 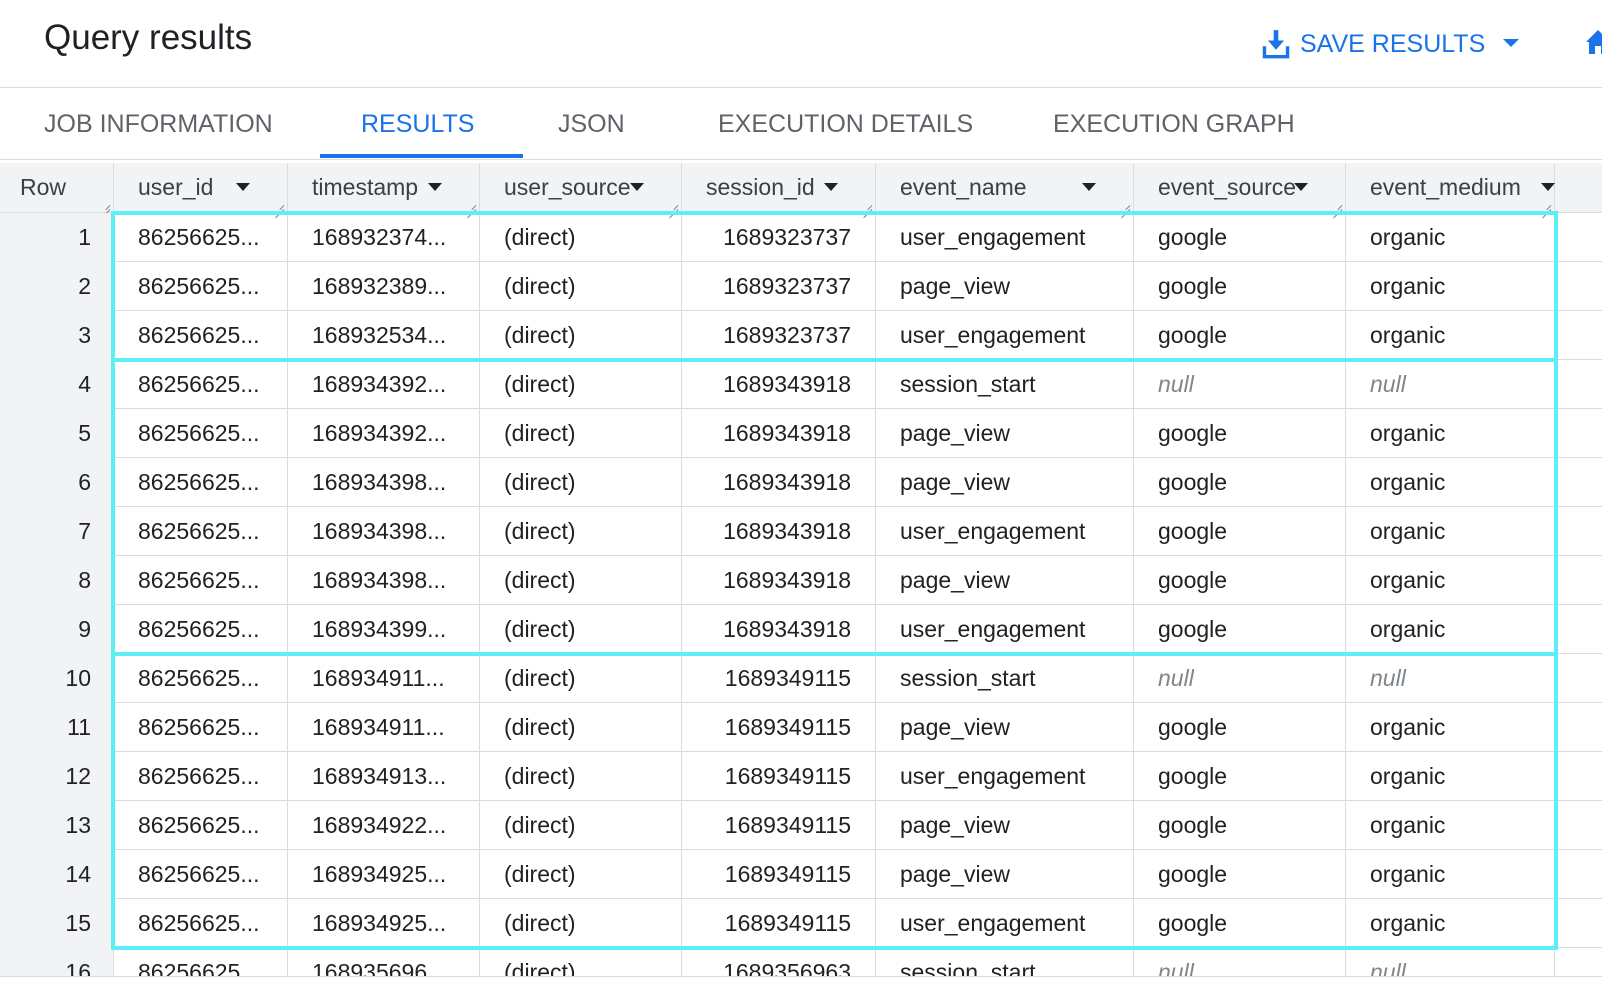 I want to click on column-header-event-medium: event_medium, so click(x=1450, y=188).